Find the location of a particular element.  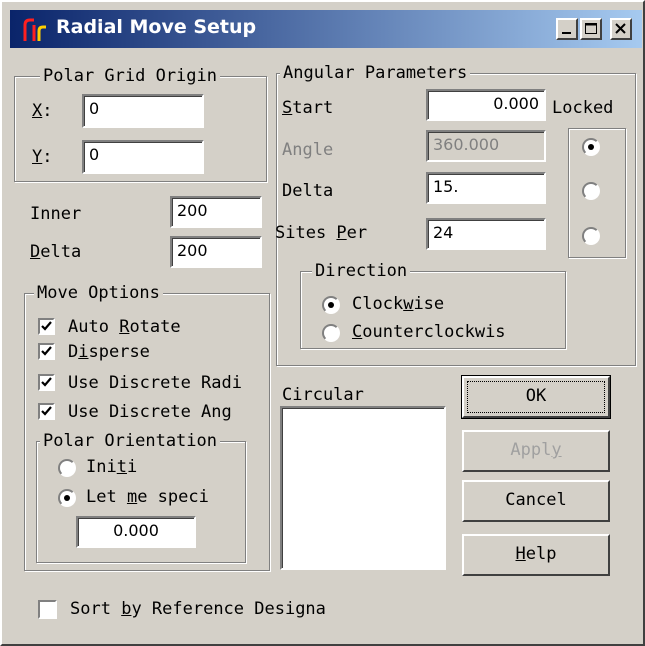

initial-radio is located at coordinates (67, 468).